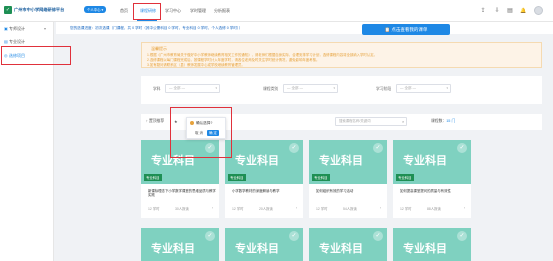 Image resolution: width=553 pixels, height=261 pixels. Describe the element at coordinates (483, 11) in the screenshot. I see `upload-icon: ⇪` at that location.